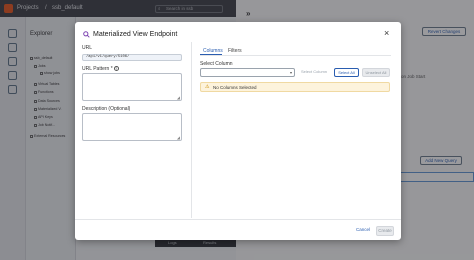  I want to click on url-pattern-input: ◢, so click(132, 87).